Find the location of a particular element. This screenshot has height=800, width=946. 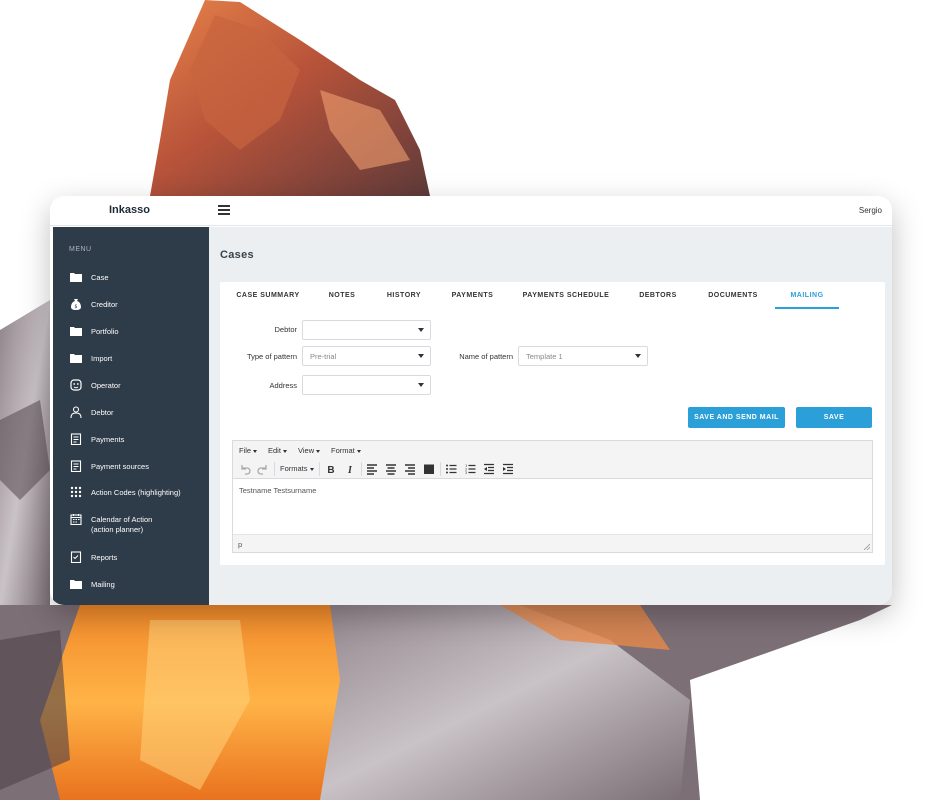

indent-icon is located at coordinates (508, 469).